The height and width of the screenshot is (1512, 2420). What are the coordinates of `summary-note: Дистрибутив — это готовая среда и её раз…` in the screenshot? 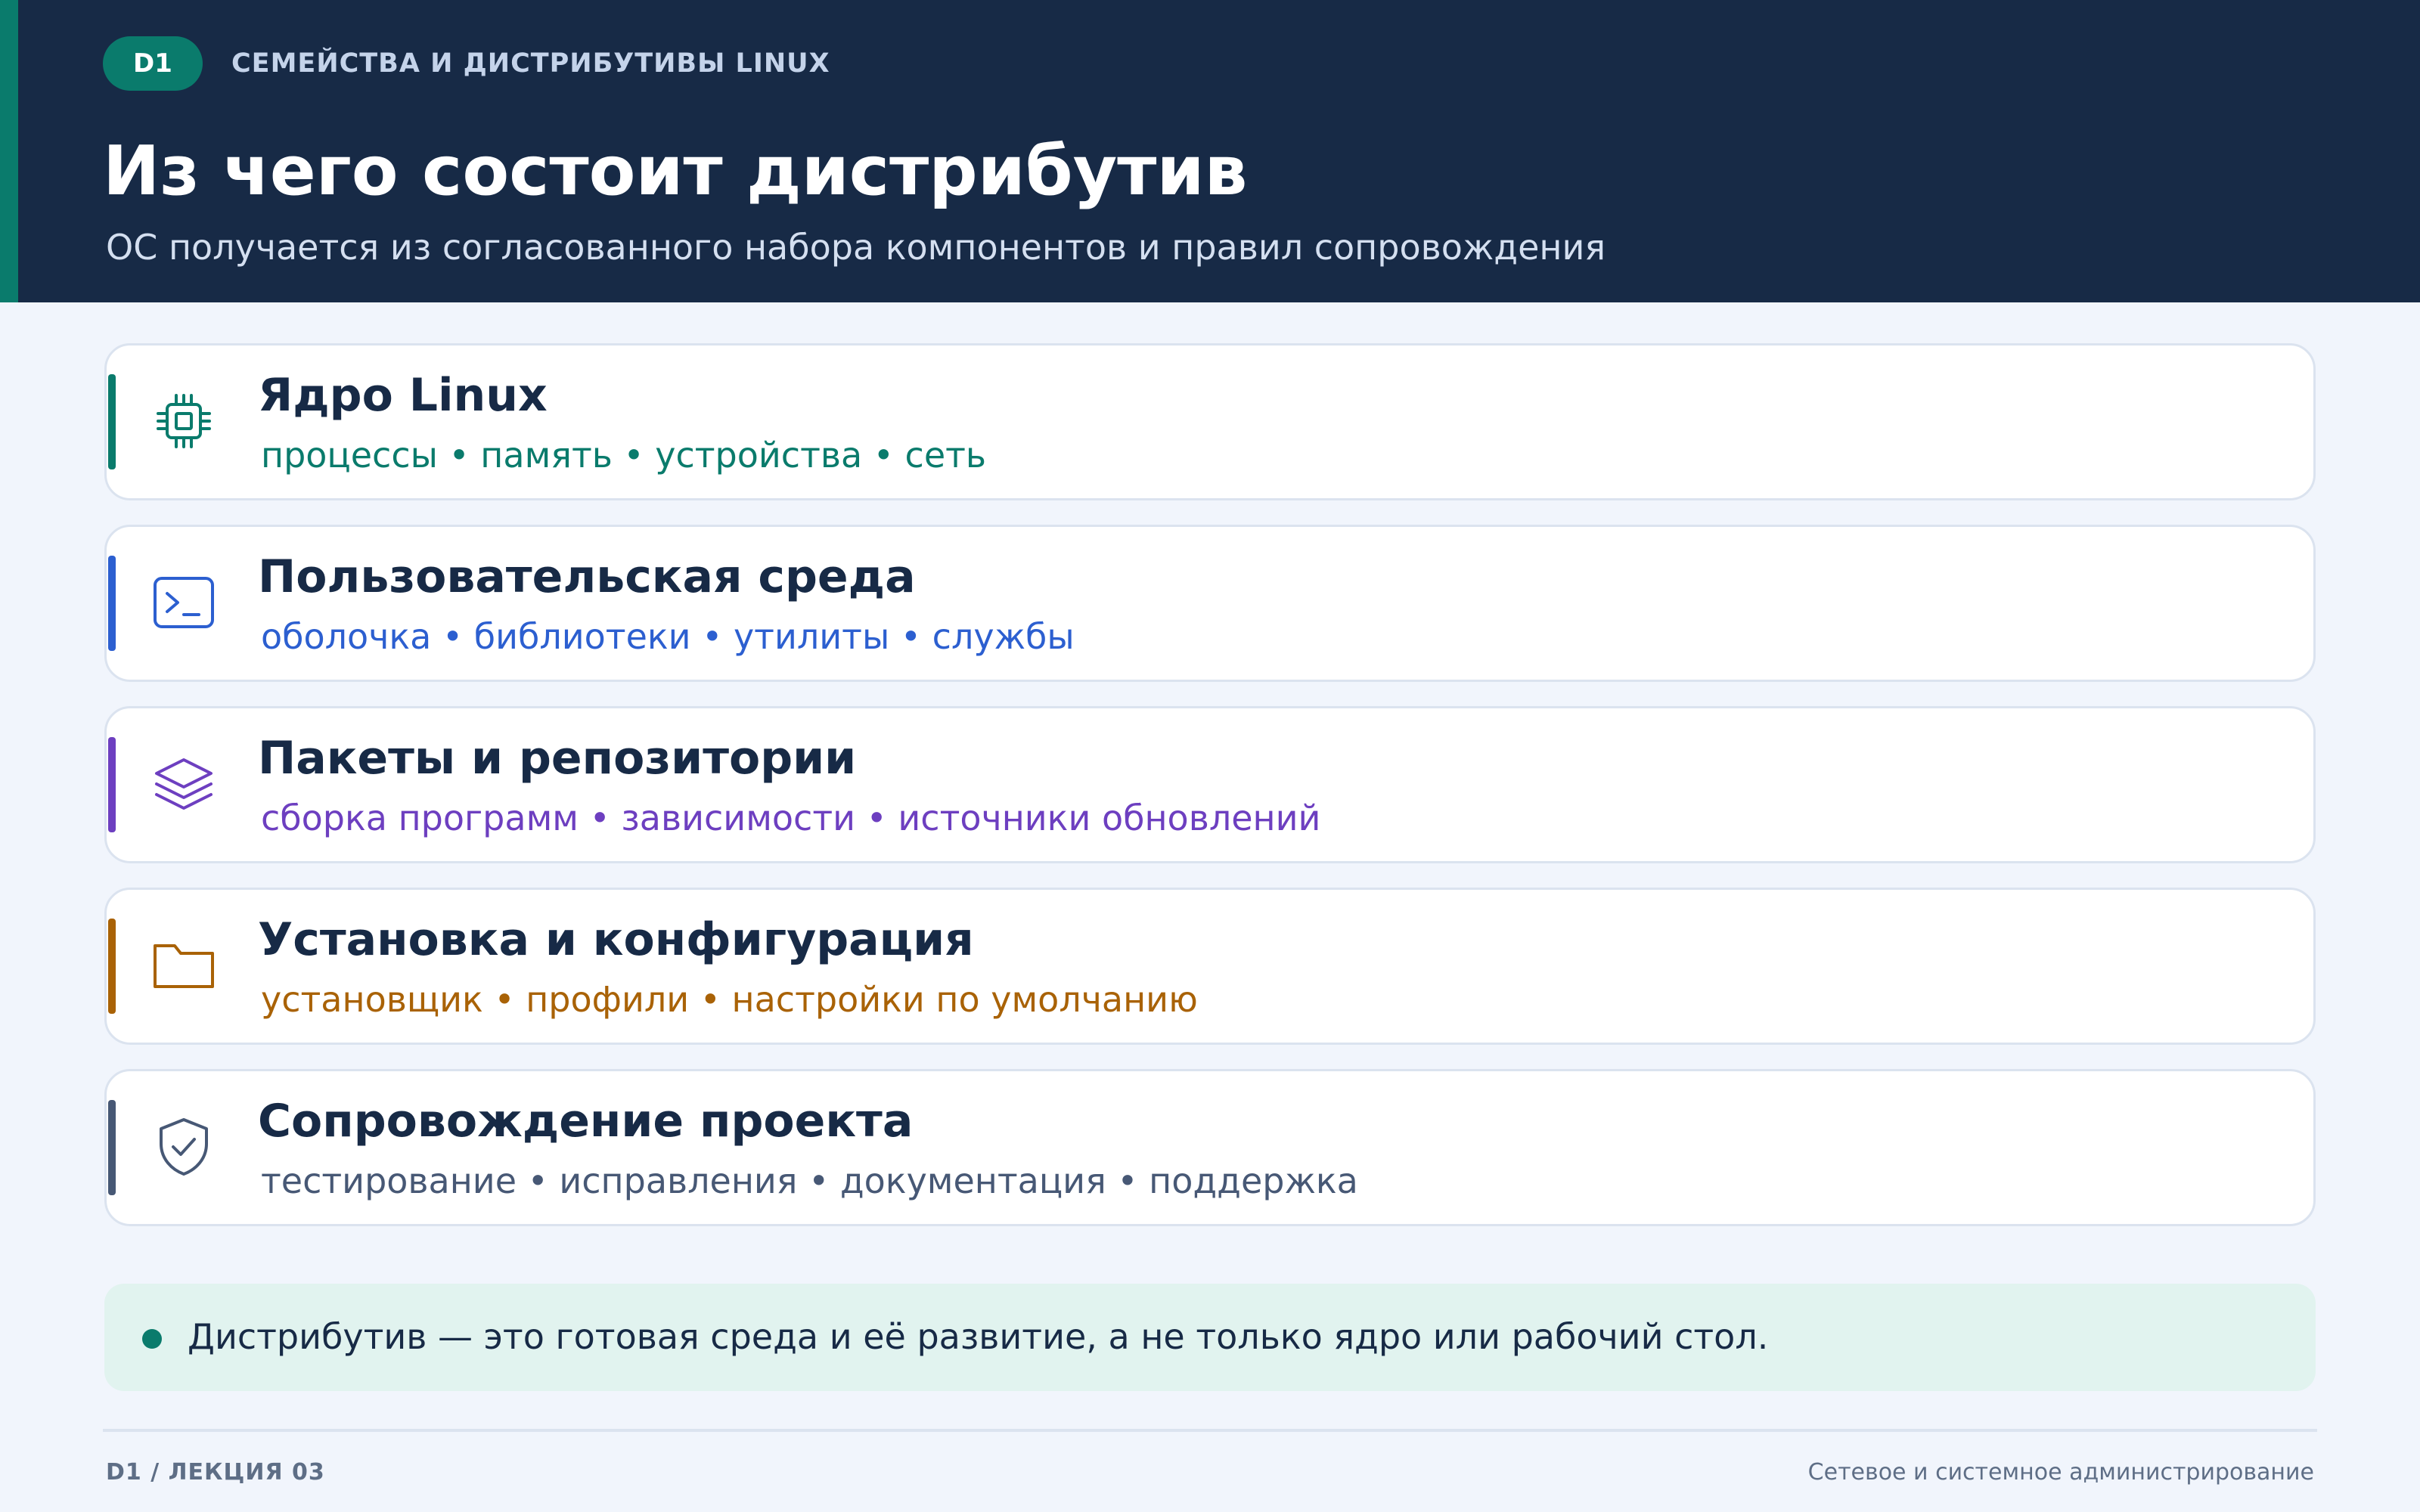 It's located at (1210, 1337).